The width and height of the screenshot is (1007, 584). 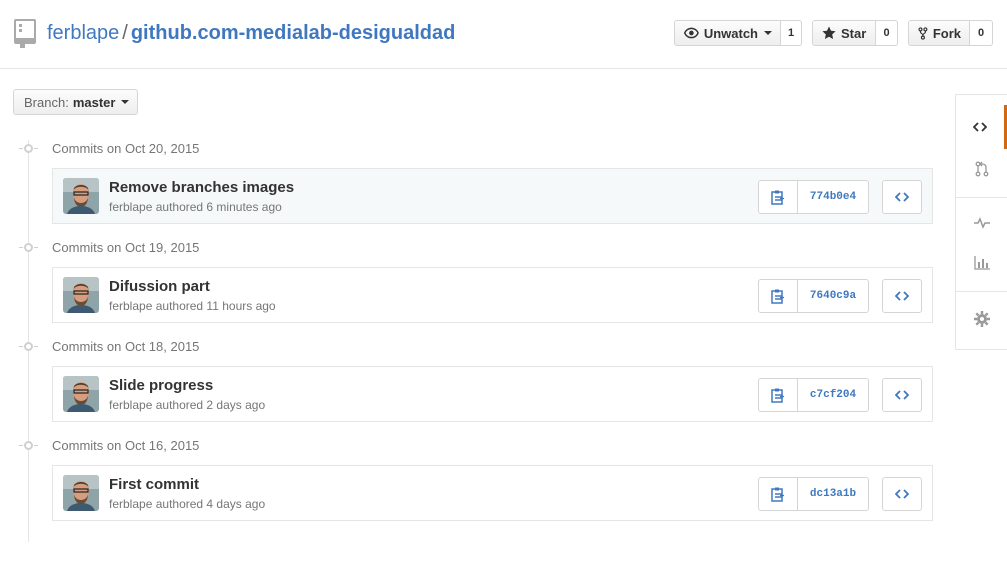 What do you see at coordinates (946, 33) in the screenshot?
I see `fork-label: Fork` at bounding box center [946, 33].